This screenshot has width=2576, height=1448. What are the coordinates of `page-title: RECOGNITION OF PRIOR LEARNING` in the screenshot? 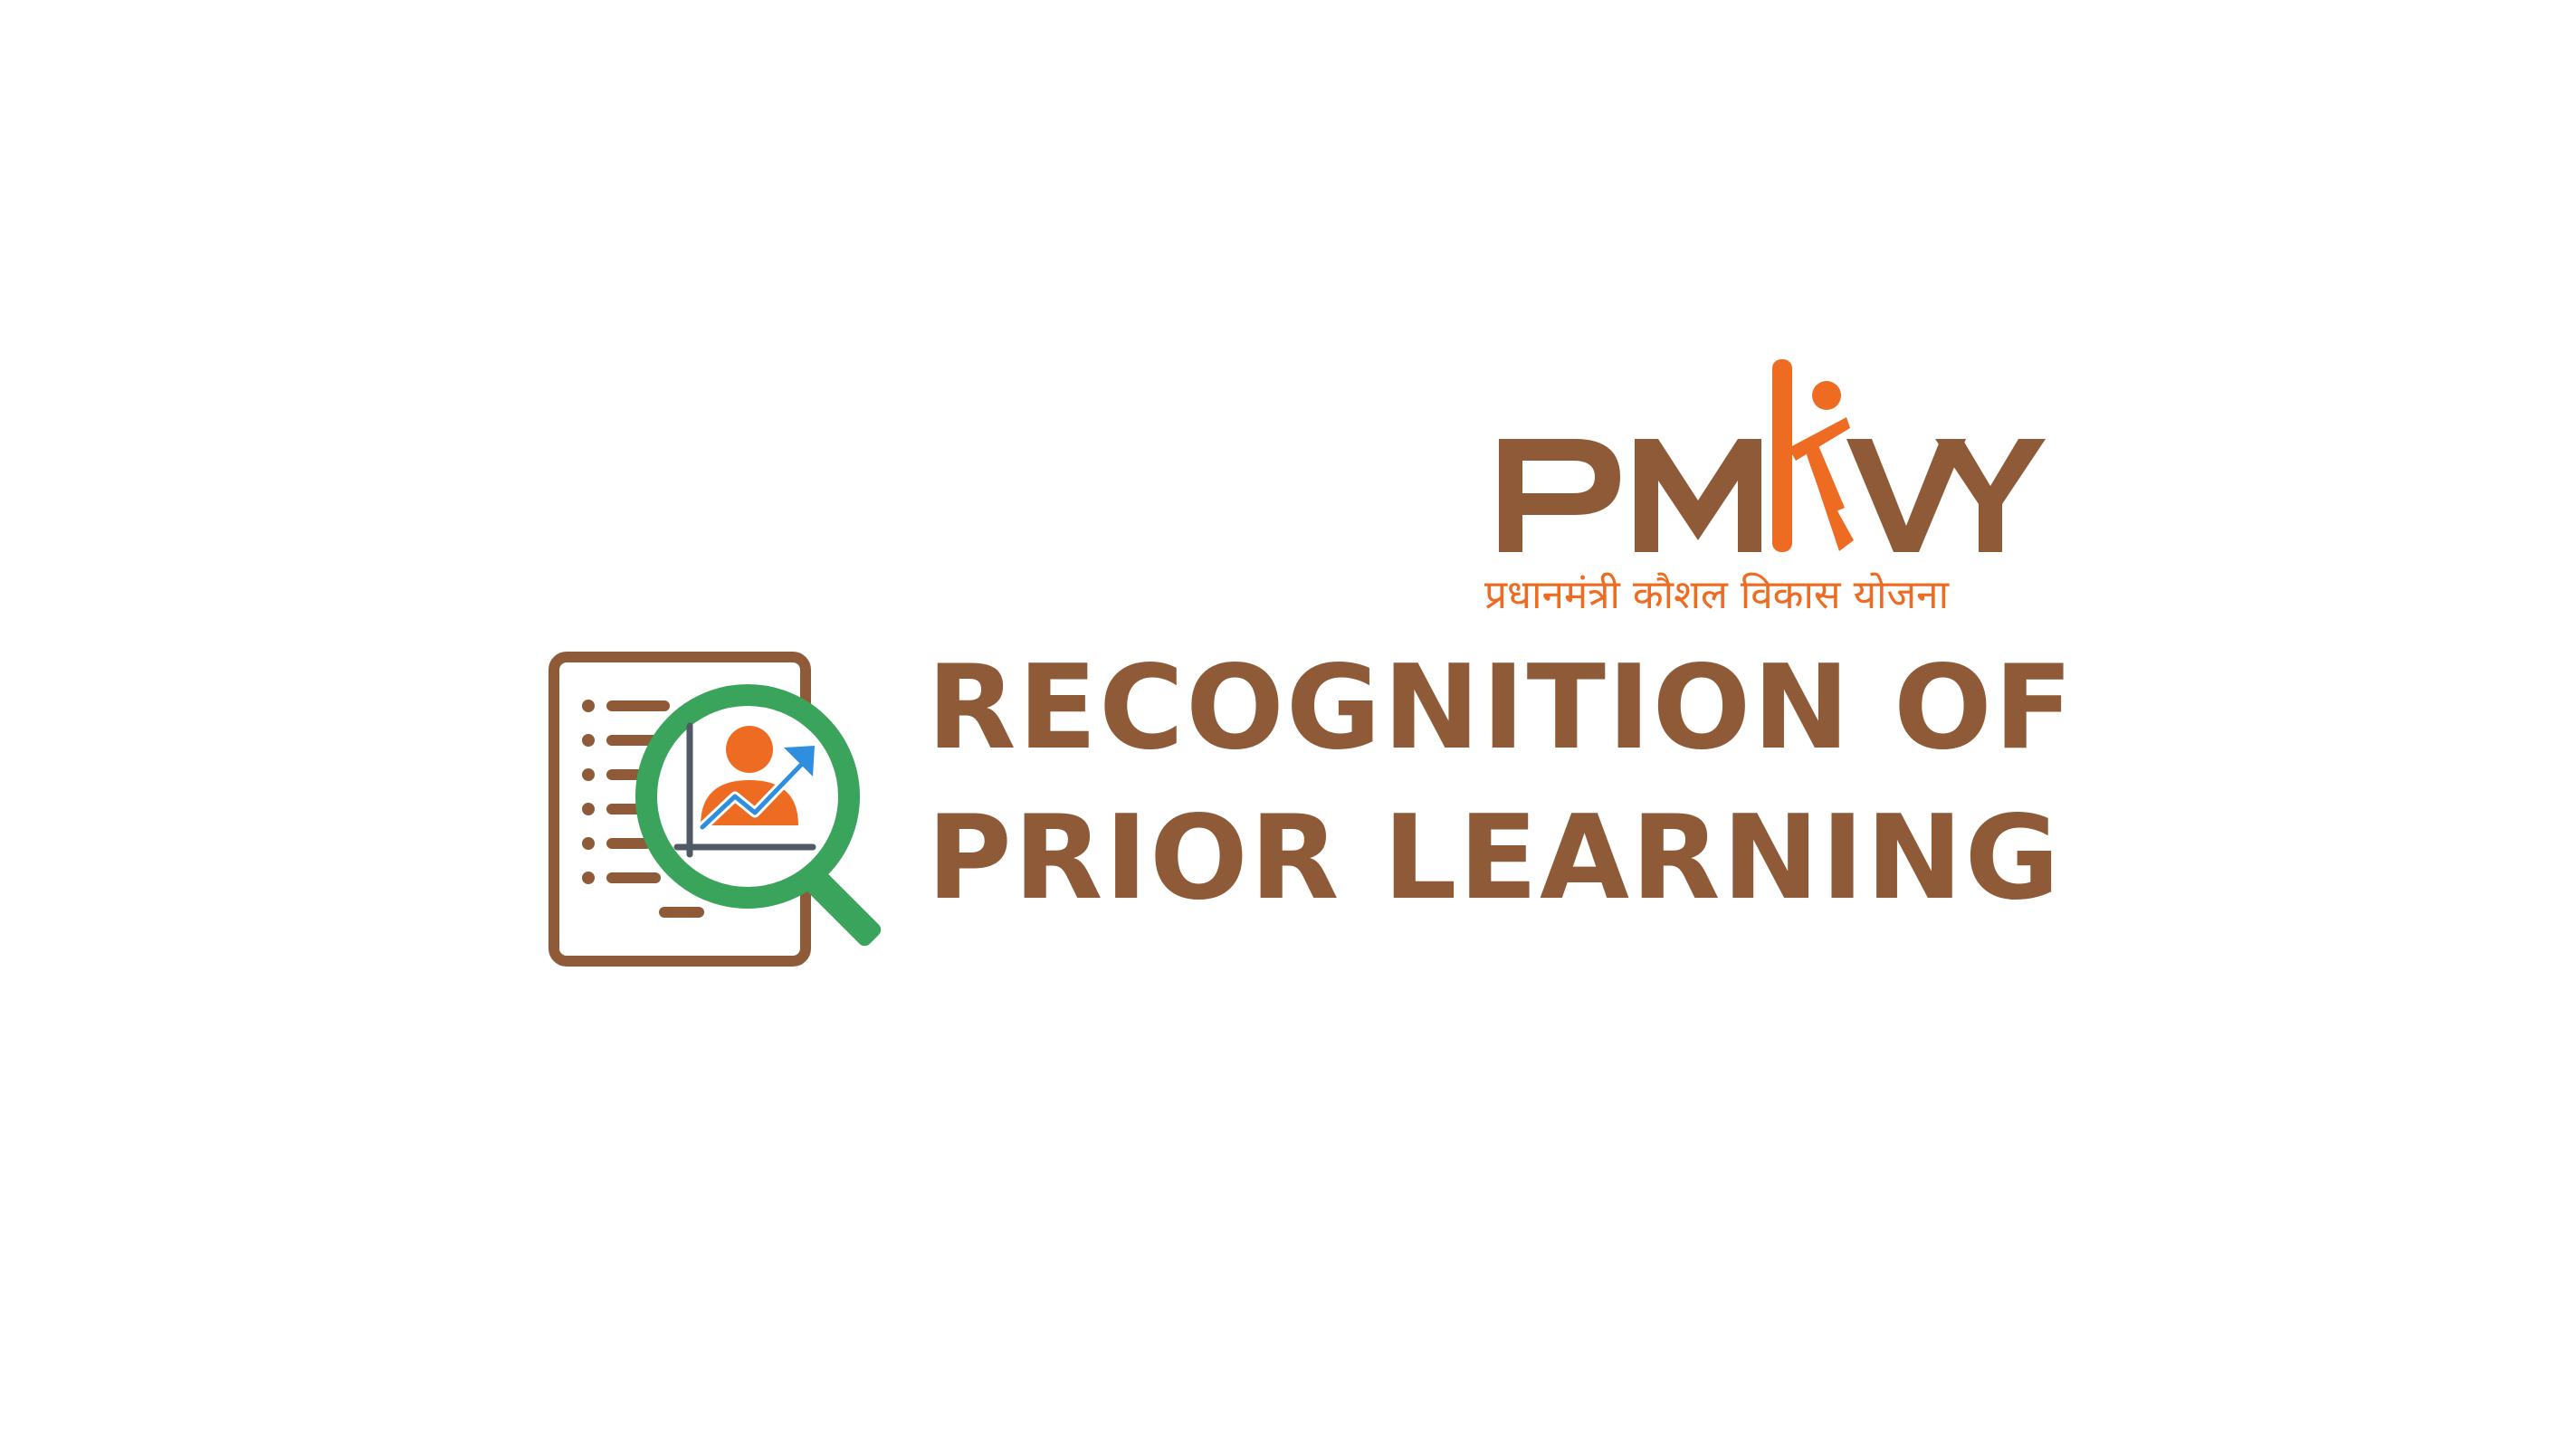 It's located at (1515, 784).